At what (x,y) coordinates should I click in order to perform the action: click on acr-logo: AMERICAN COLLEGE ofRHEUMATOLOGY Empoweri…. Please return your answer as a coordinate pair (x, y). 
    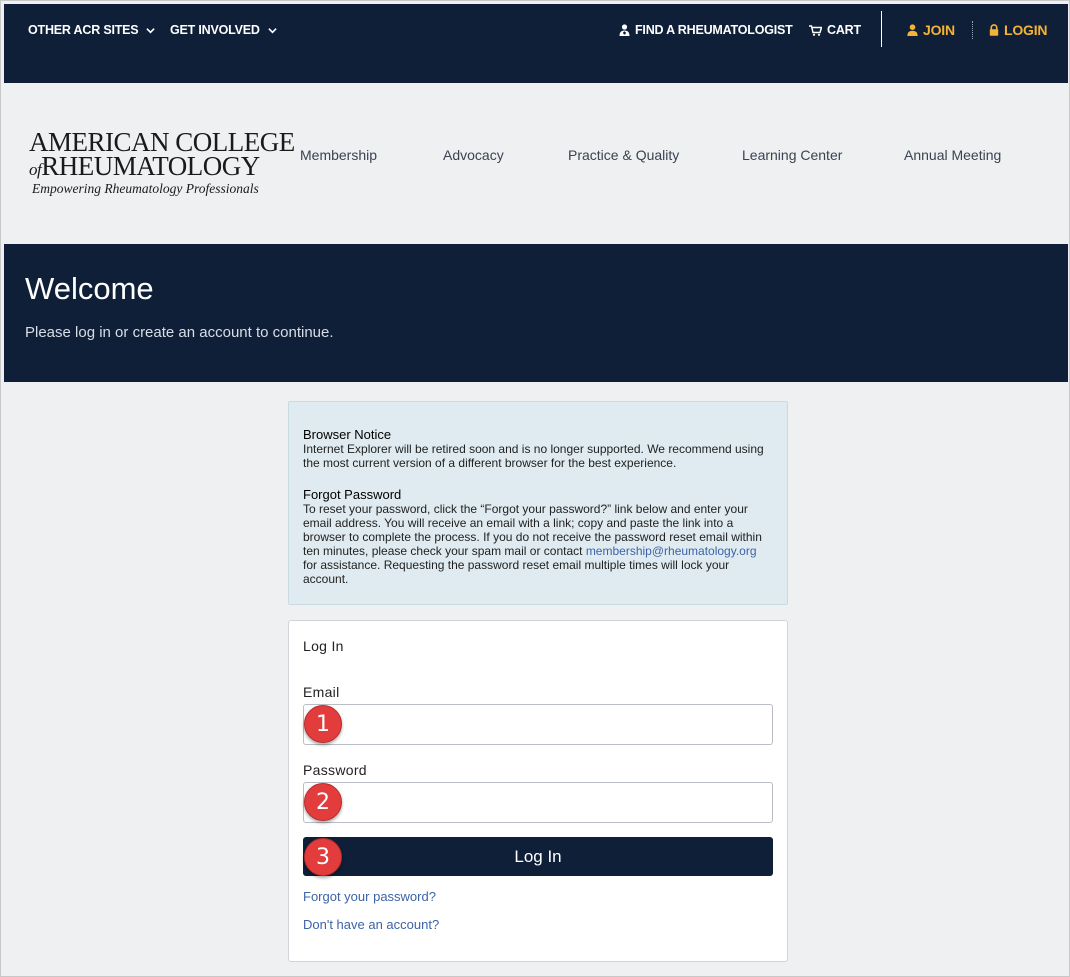
    Looking at the image, I should click on (162, 165).